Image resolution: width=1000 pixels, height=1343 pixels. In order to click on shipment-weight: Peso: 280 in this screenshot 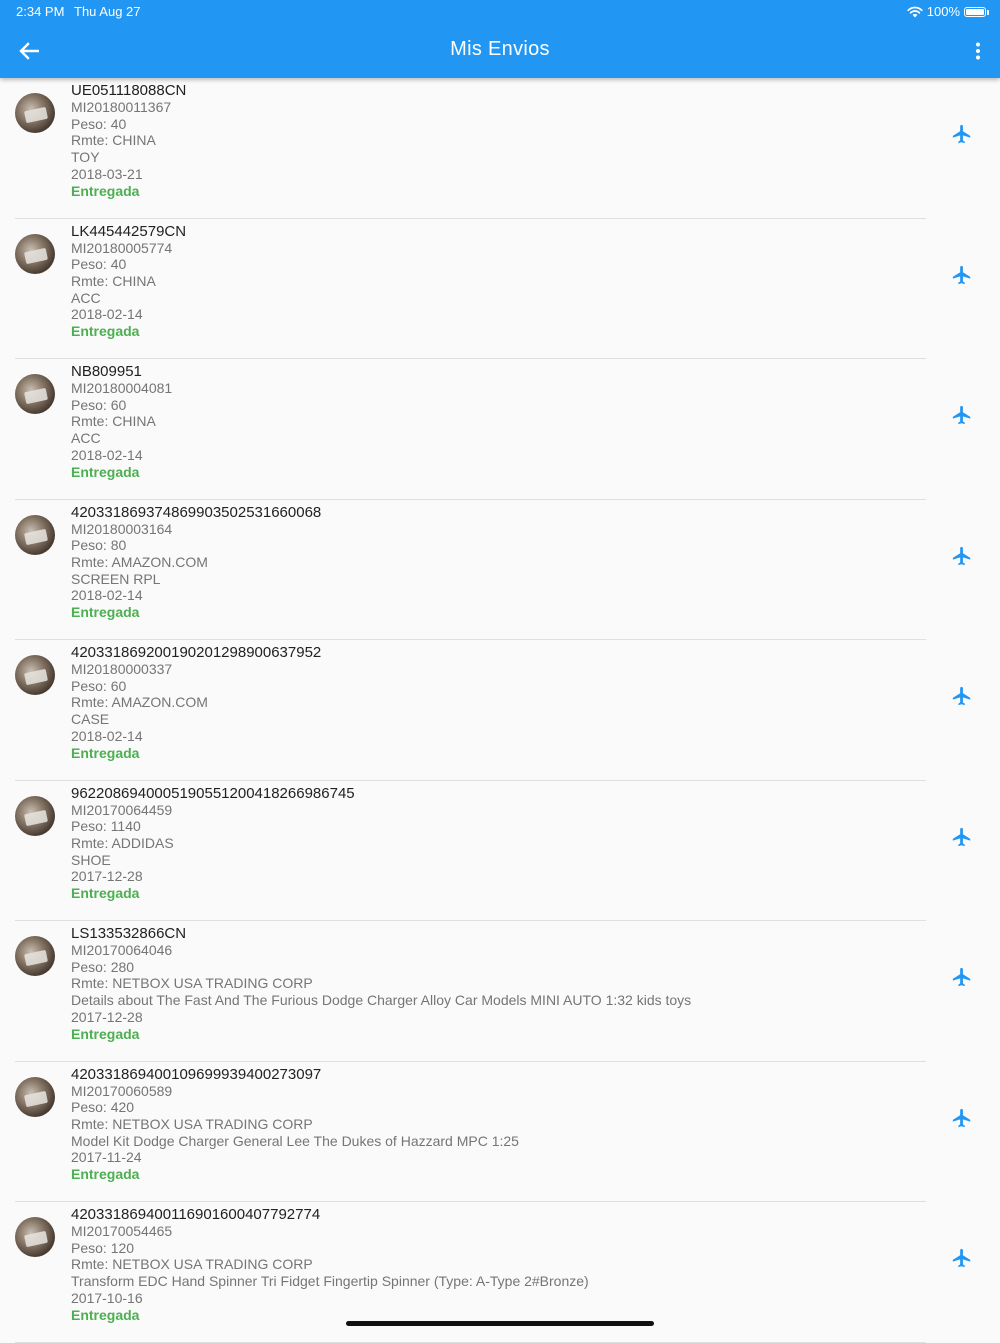, I will do `click(103, 966)`.